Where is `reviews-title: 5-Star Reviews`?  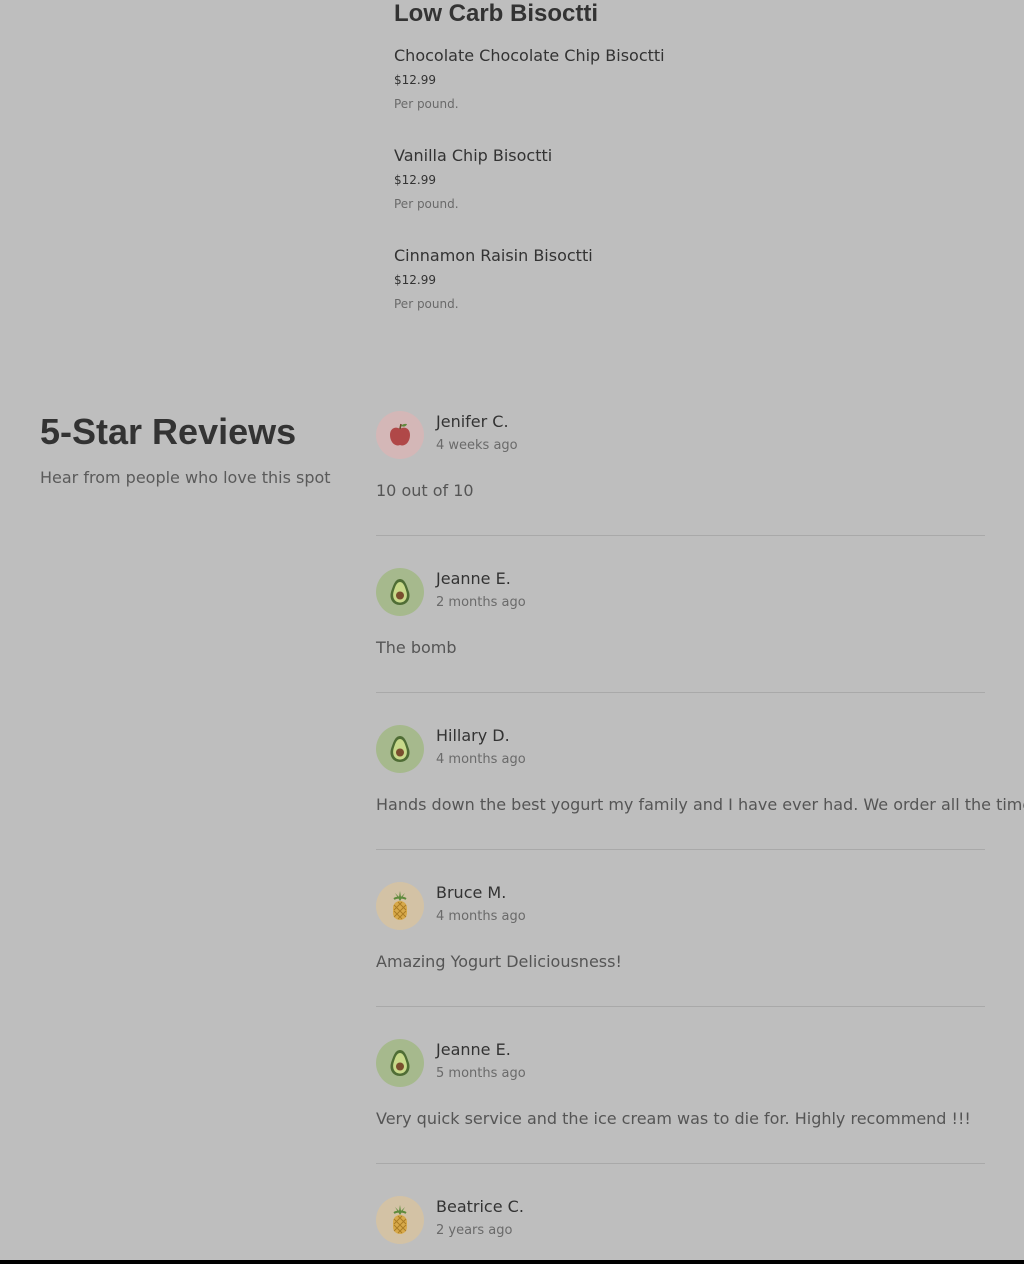 reviews-title: 5-Star Reviews is located at coordinates (168, 431).